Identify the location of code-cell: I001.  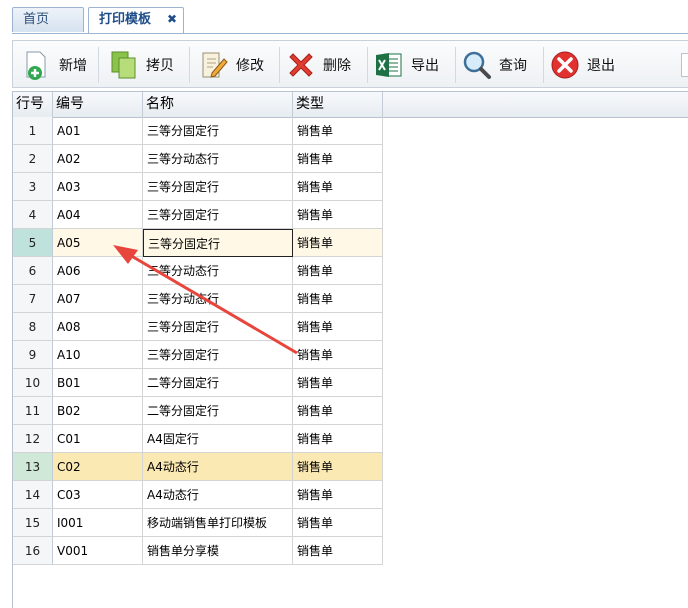
(98, 523).